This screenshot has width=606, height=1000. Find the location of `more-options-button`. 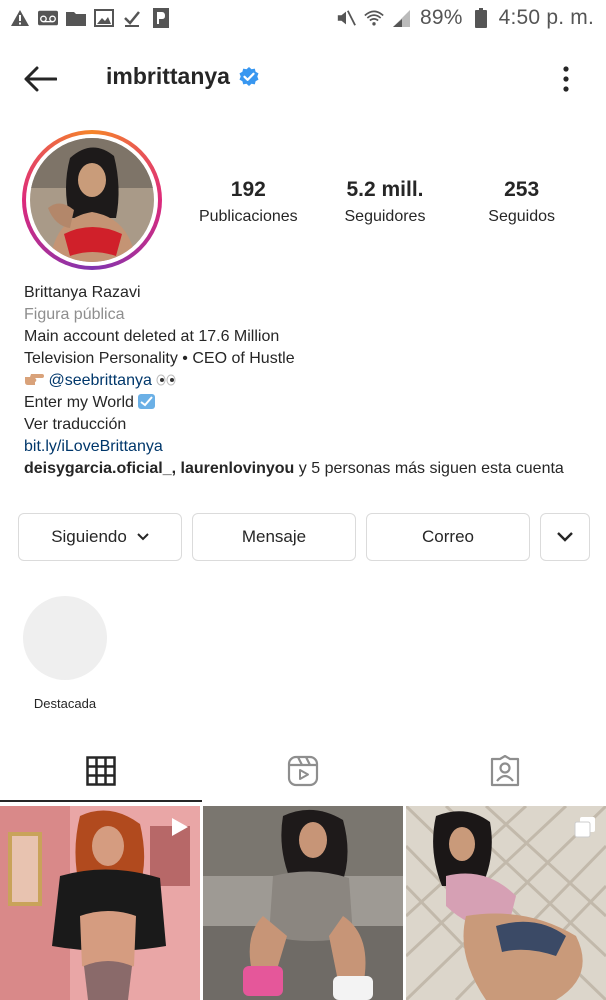

more-options-button is located at coordinates (566, 79).